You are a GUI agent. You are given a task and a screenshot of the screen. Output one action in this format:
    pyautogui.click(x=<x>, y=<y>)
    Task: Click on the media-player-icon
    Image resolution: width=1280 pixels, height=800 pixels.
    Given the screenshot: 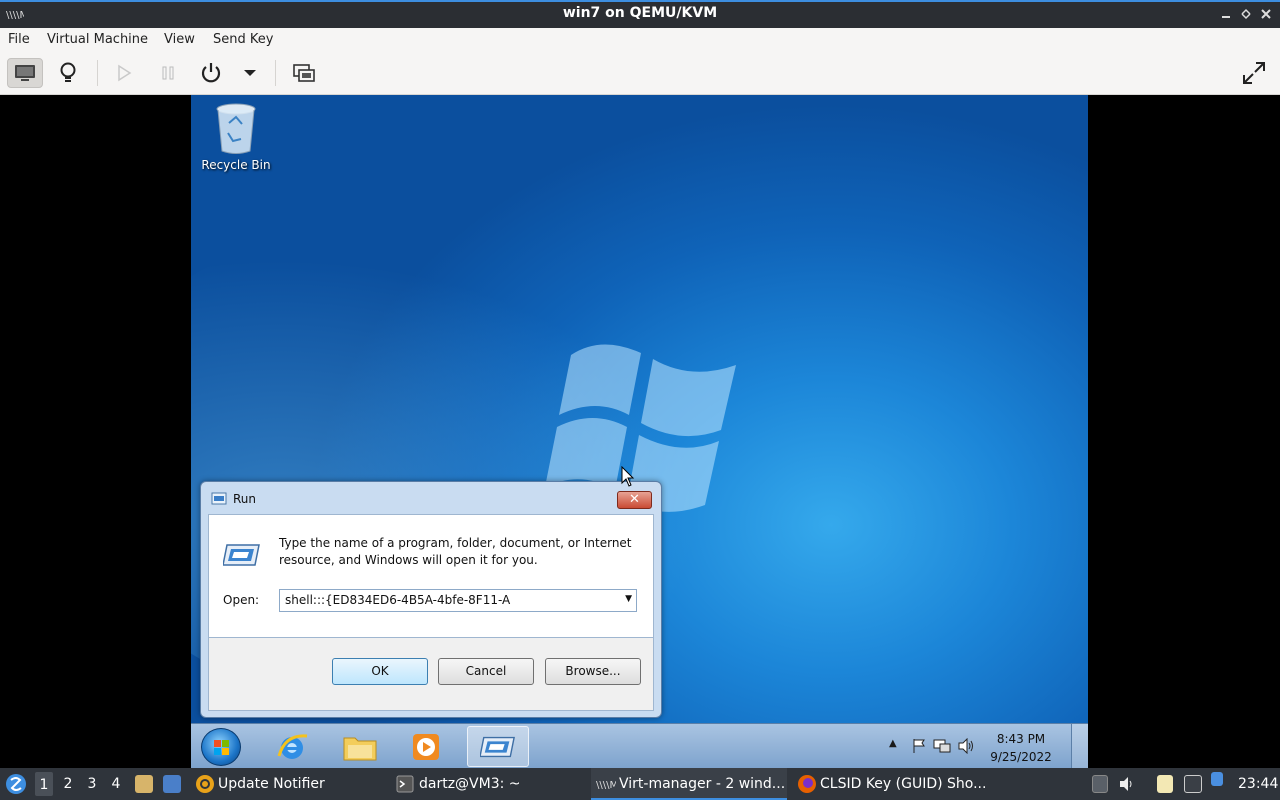 What is the action you would take?
    pyautogui.click(x=426, y=746)
    